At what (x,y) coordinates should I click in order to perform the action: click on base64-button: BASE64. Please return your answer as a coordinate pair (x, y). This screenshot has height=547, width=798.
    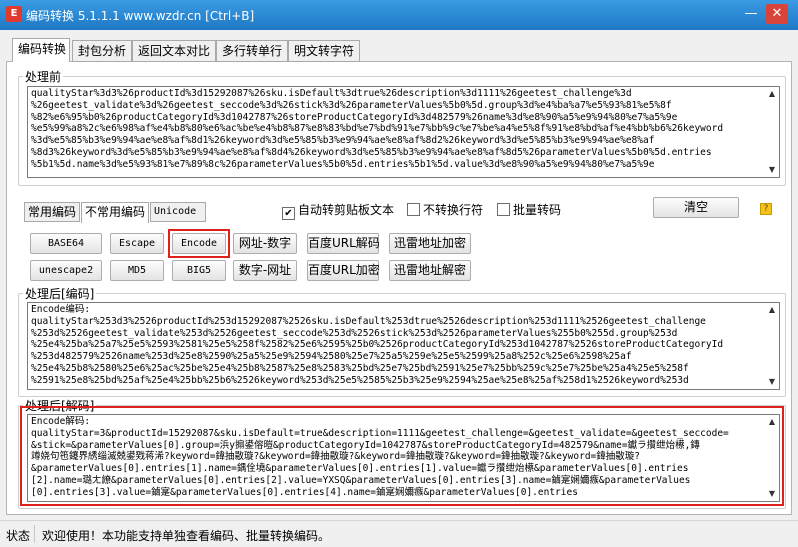
    Looking at the image, I should click on (66, 243).